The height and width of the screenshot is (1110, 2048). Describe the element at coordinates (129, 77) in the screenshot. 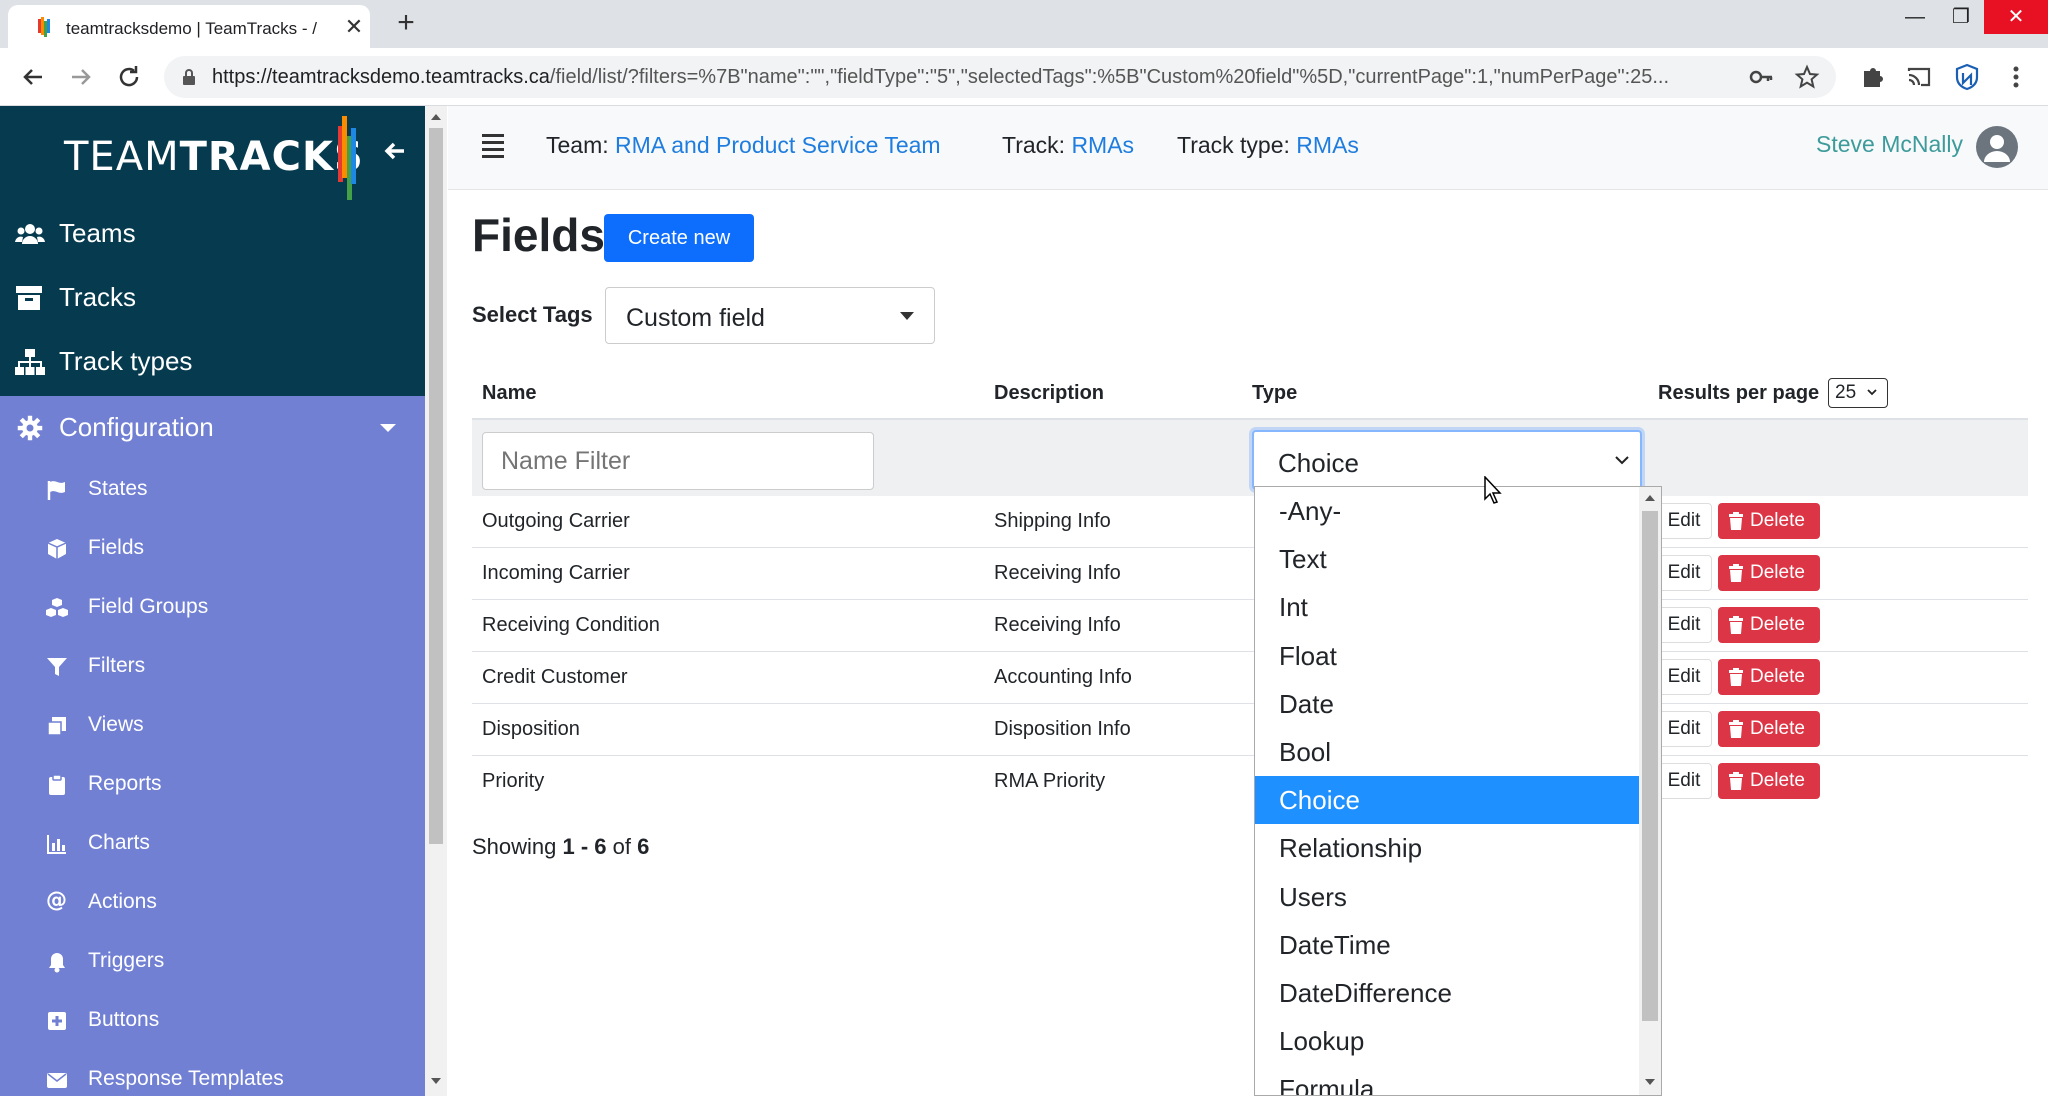

I see `reload-icon` at that location.